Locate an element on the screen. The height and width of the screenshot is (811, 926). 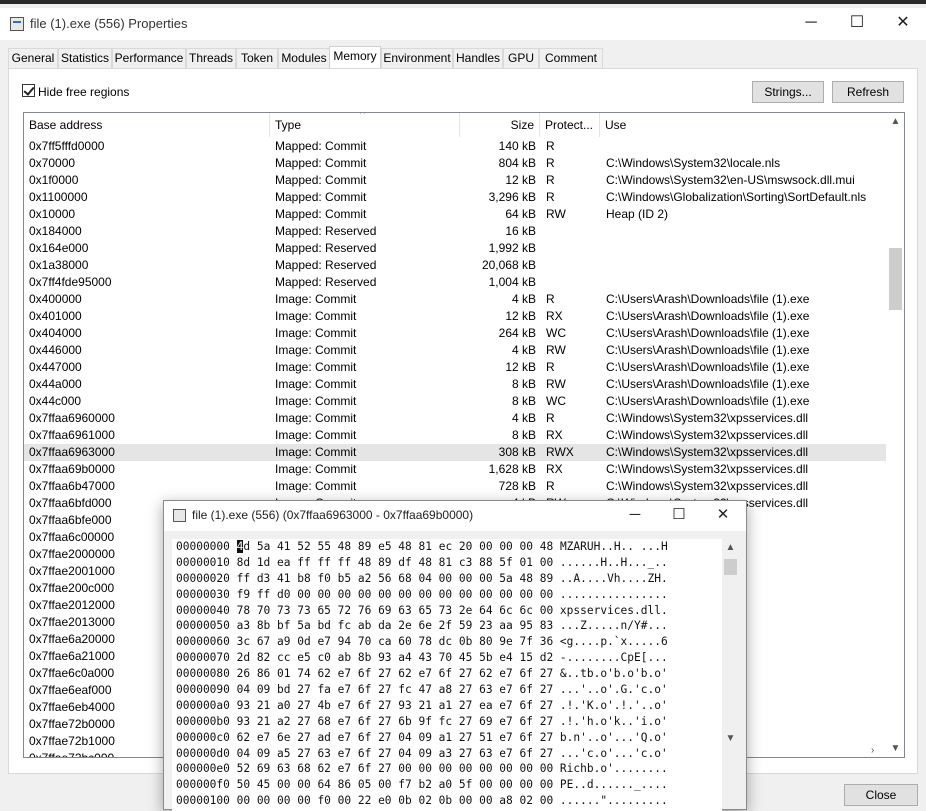
hide-free-regions-checkbox is located at coordinates (28, 90).